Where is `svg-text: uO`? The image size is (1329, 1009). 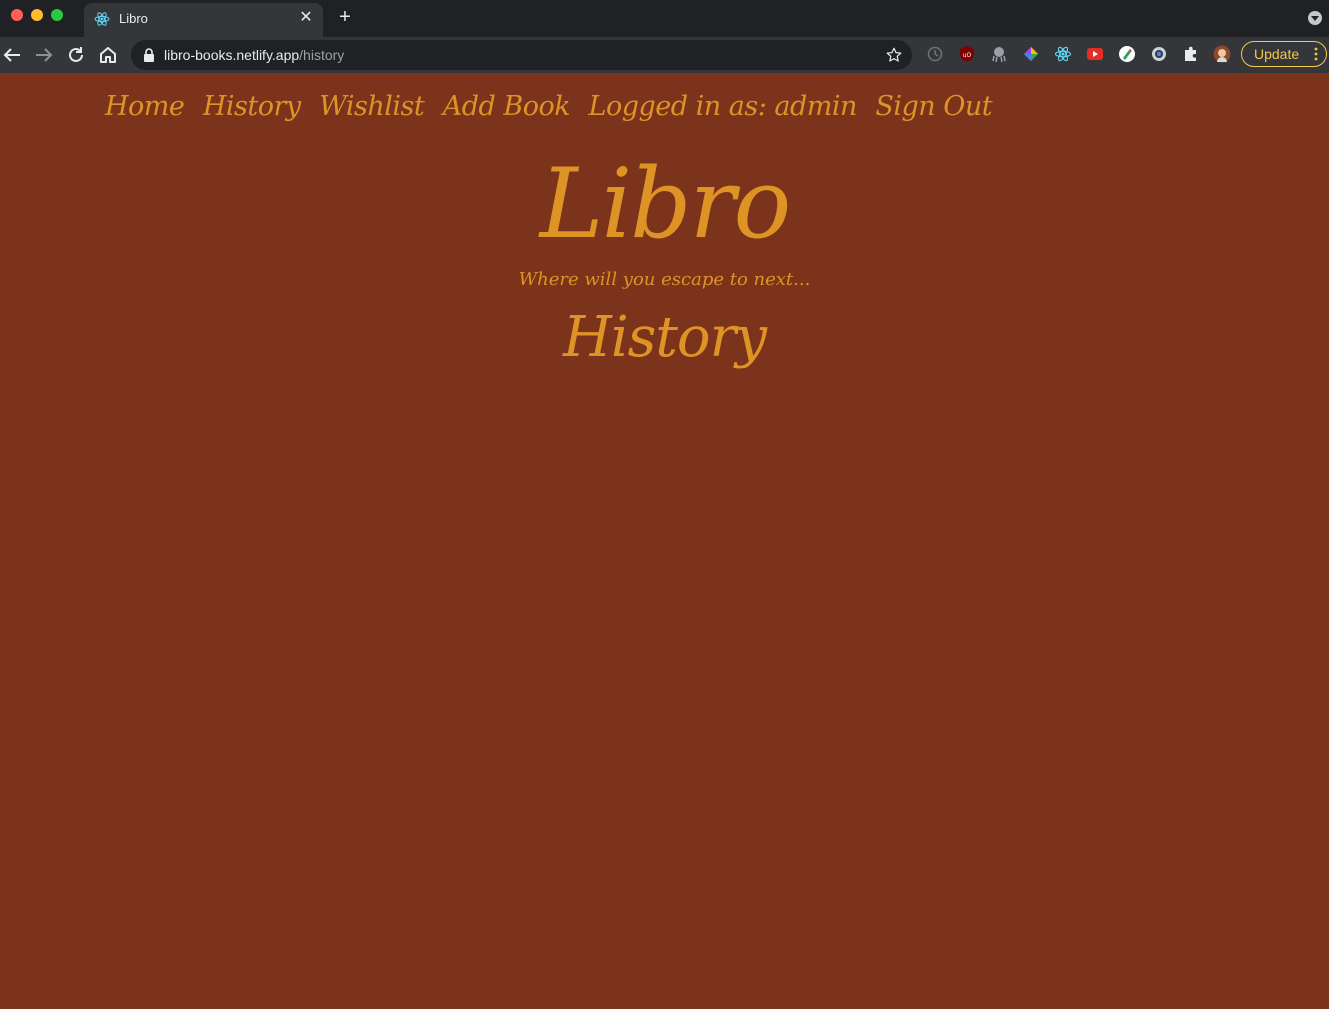
svg-text: uO is located at coordinates (967, 55).